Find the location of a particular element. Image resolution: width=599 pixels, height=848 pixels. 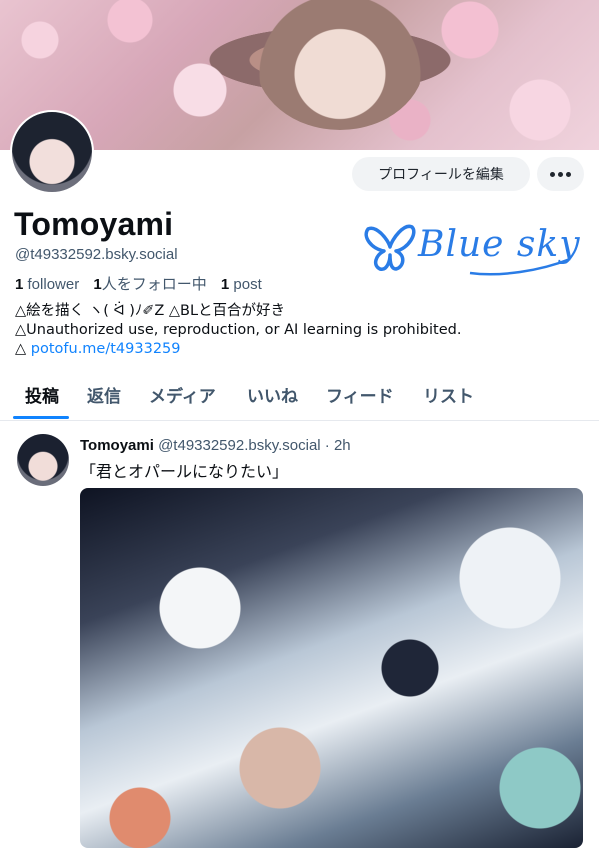

post-text: 「君とオパールになりたい」 is located at coordinates (184, 471).